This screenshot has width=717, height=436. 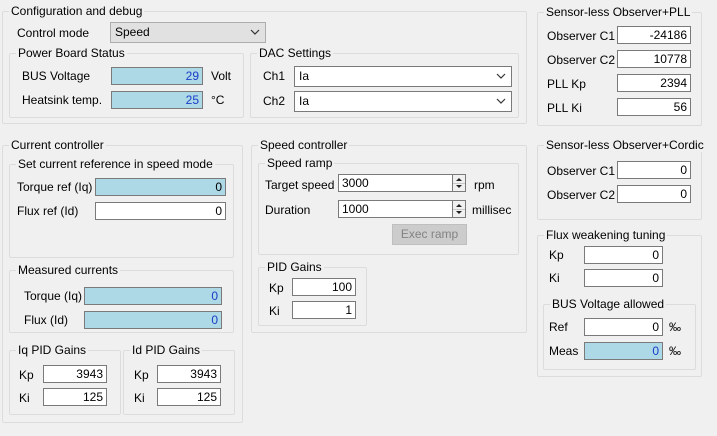 What do you see at coordinates (300, 163) in the screenshot?
I see `speed-ramp-title: Speed ramp` at bounding box center [300, 163].